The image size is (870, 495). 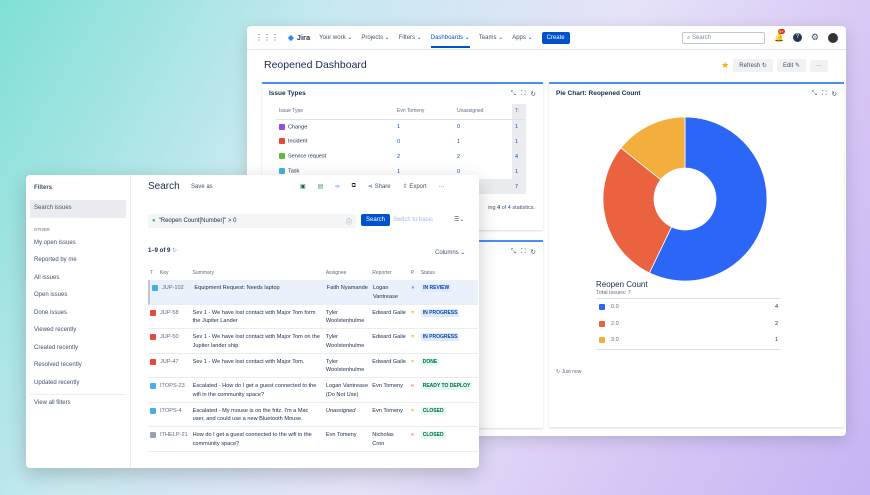 What do you see at coordinates (347, 288) in the screenshot?
I see `assignee: Faith Nyamande` at bounding box center [347, 288].